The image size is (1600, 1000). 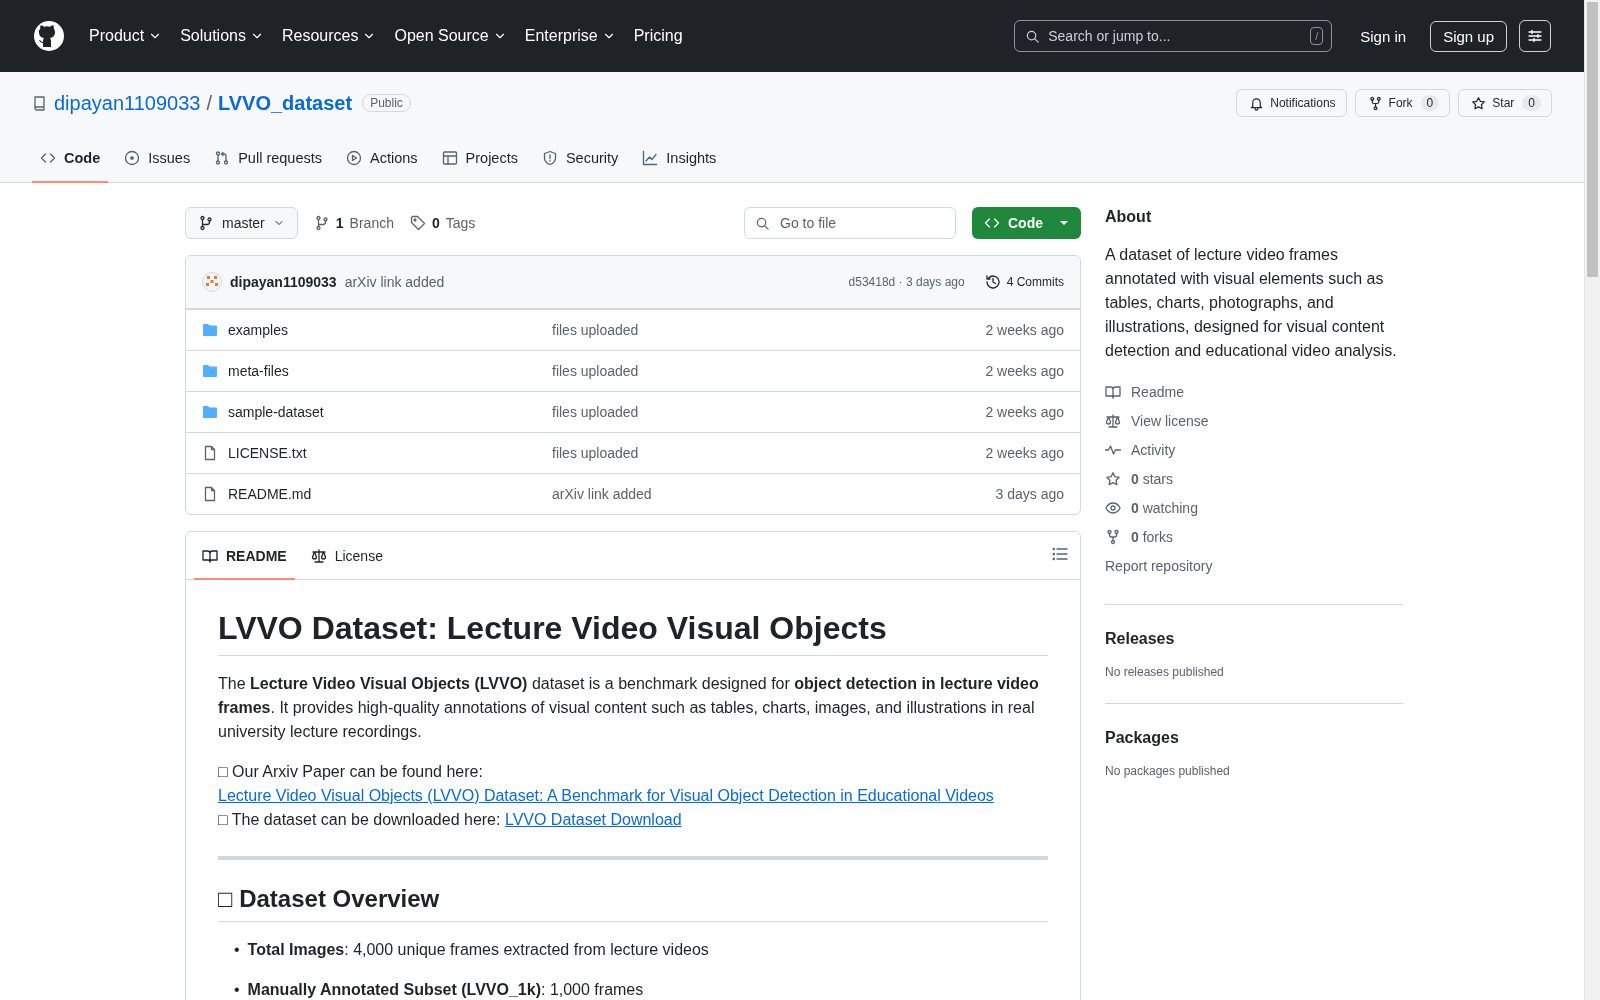 I want to click on code-icon, so click(x=48, y=158).